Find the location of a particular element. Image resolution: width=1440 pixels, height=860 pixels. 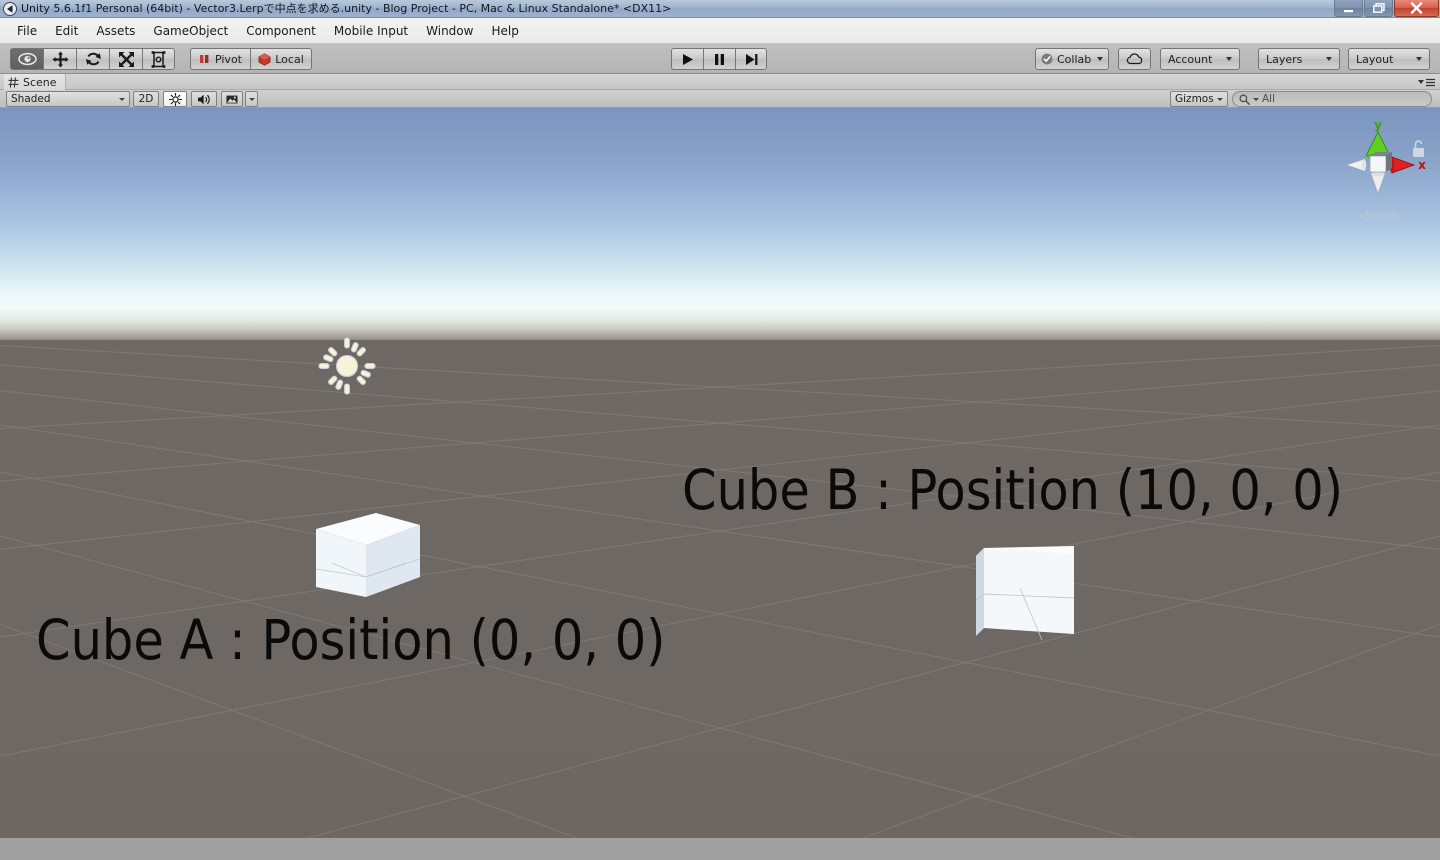

space-toggle-button: Local is located at coordinates (281, 59).